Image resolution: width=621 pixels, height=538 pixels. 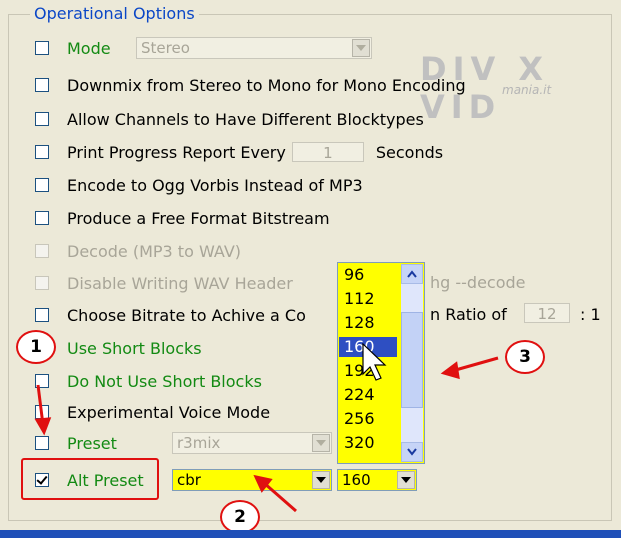 What do you see at coordinates (310, 534) in the screenshot?
I see `window-bottom-border` at bounding box center [310, 534].